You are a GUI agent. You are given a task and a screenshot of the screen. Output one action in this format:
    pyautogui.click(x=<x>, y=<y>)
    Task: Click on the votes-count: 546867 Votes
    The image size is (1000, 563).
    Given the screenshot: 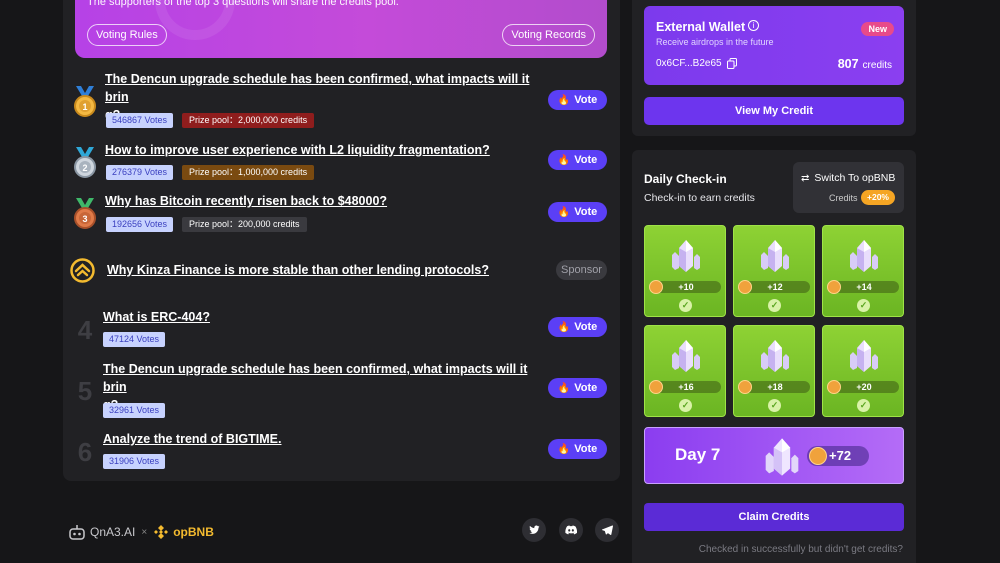 What is the action you would take?
    pyautogui.click(x=140, y=120)
    